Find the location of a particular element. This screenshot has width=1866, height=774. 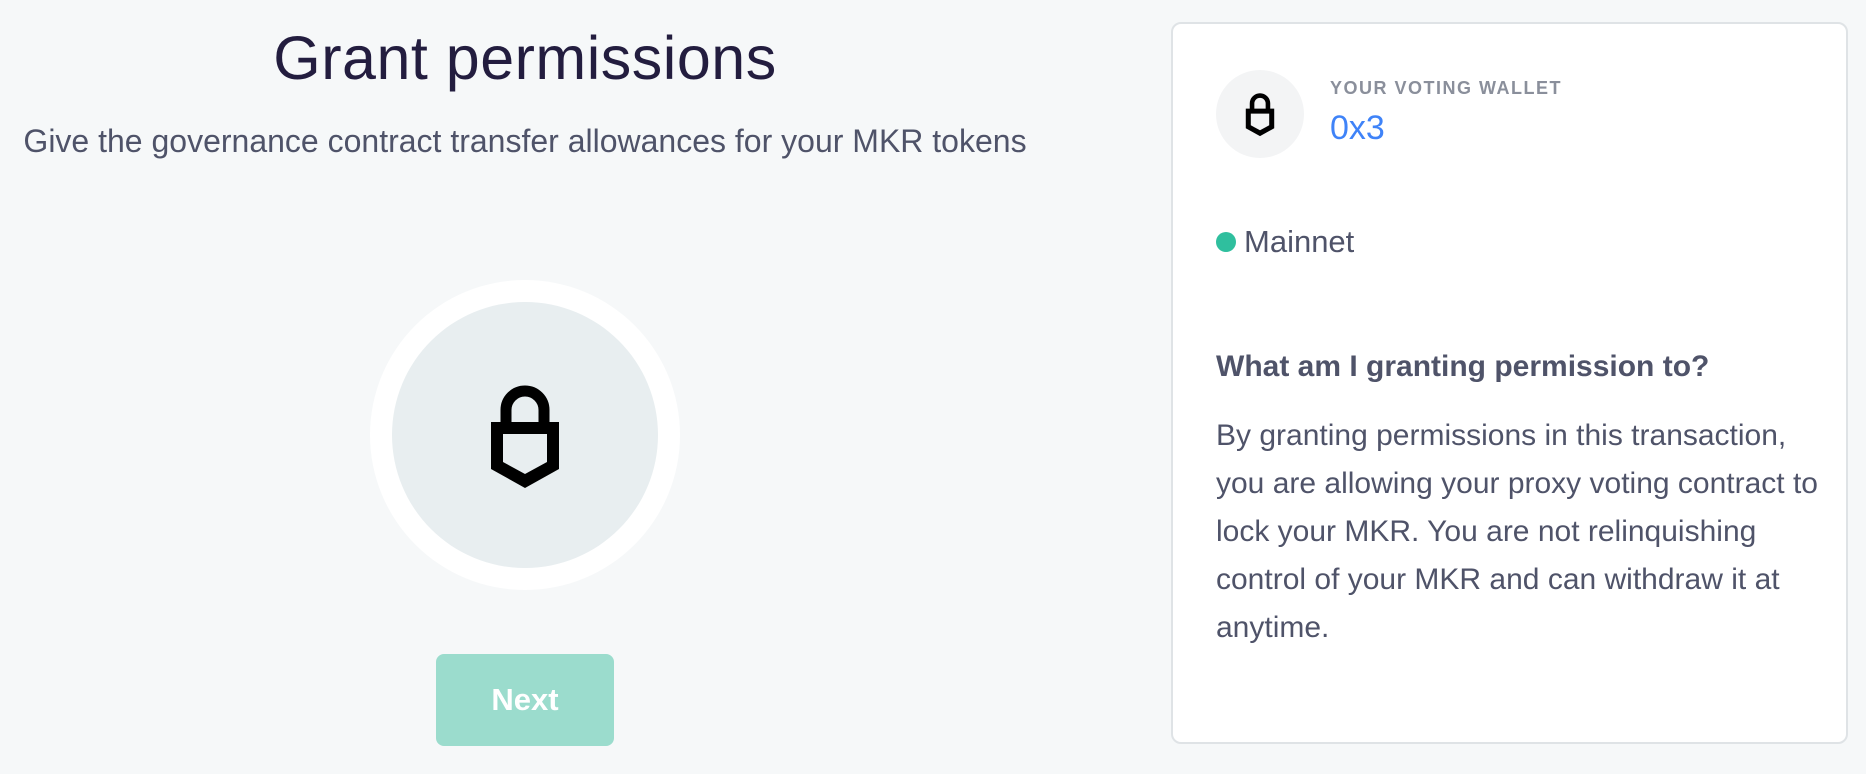

wallet-label: YOUR VOTING WALLET is located at coordinates (1446, 88).